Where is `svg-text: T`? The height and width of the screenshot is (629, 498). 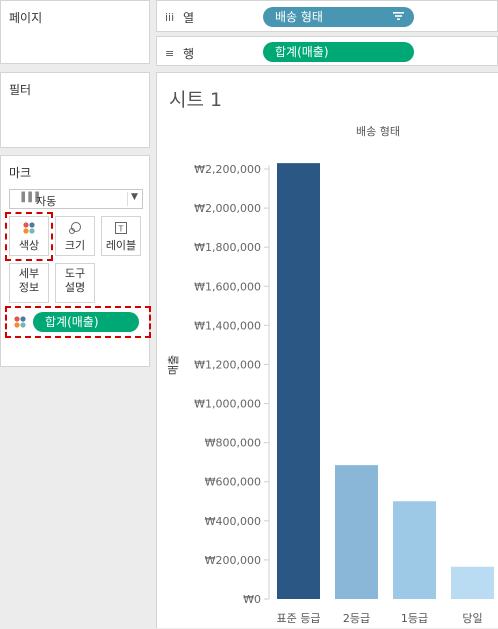
svg-text: T is located at coordinates (121, 229).